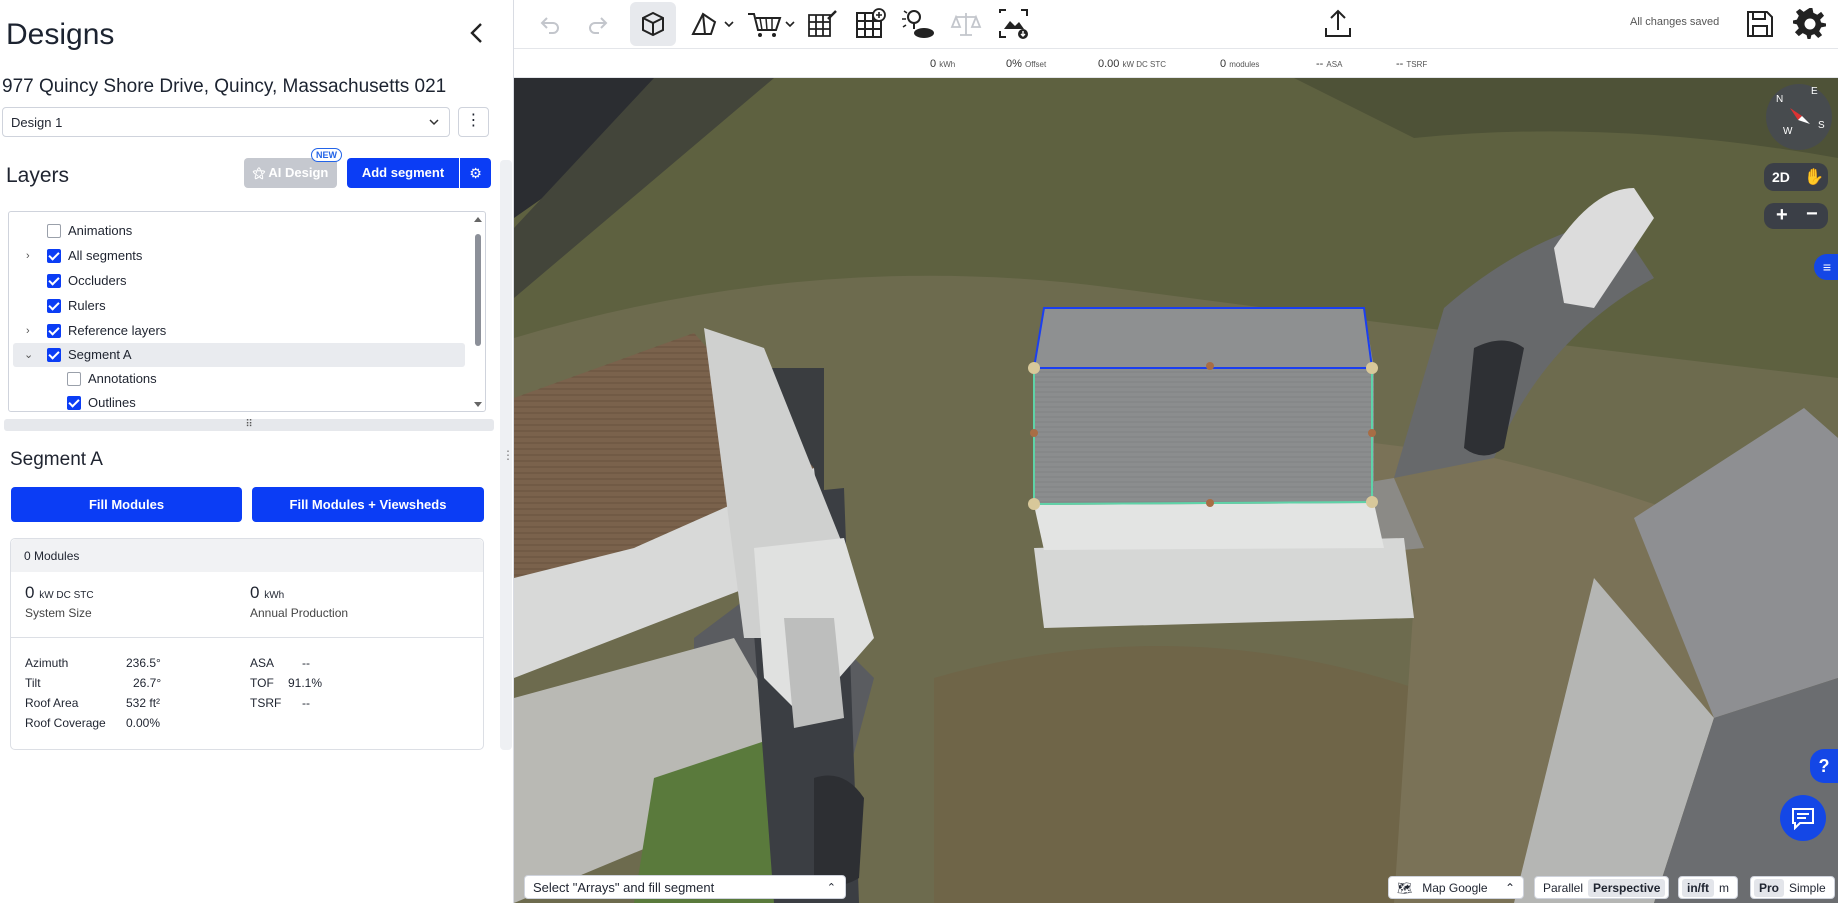  I want to click on chat-button, so click(1803, 818).